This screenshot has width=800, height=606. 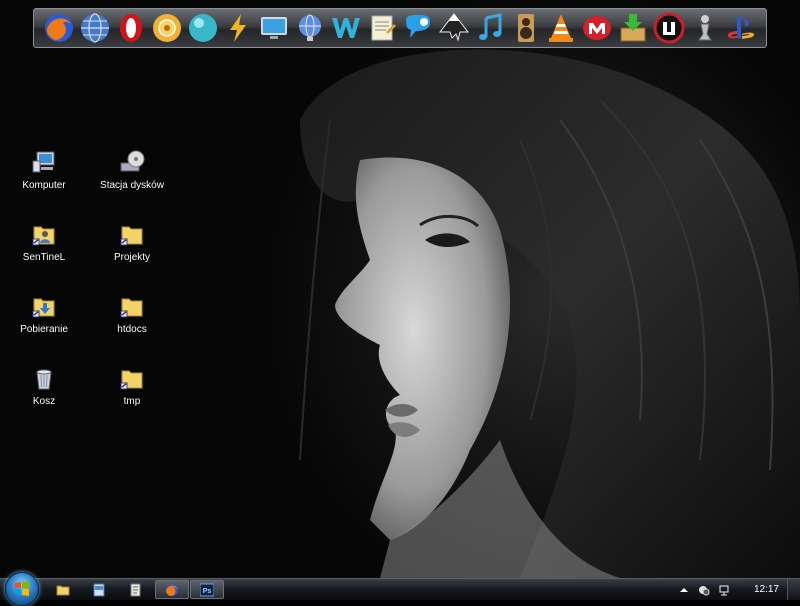 I want to click on computer-icon, so click(x=44, y=162).